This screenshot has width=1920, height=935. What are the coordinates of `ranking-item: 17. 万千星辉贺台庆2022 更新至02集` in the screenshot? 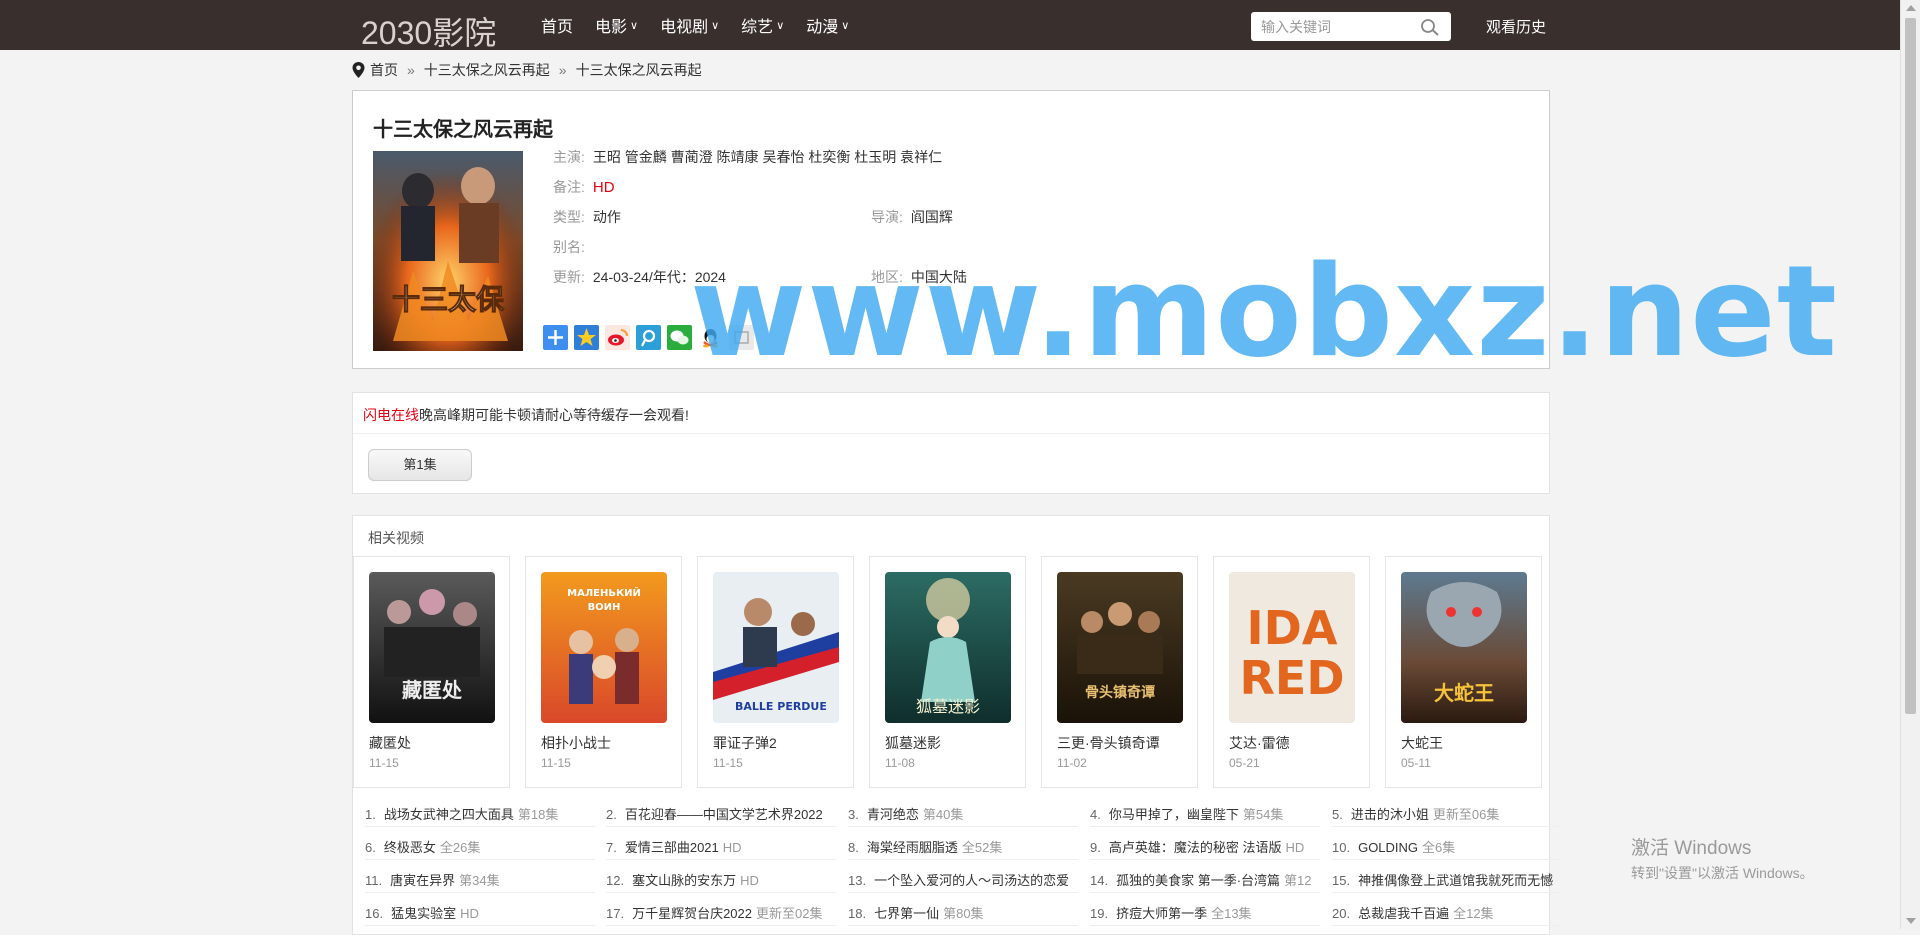 It's located at (721, 914).